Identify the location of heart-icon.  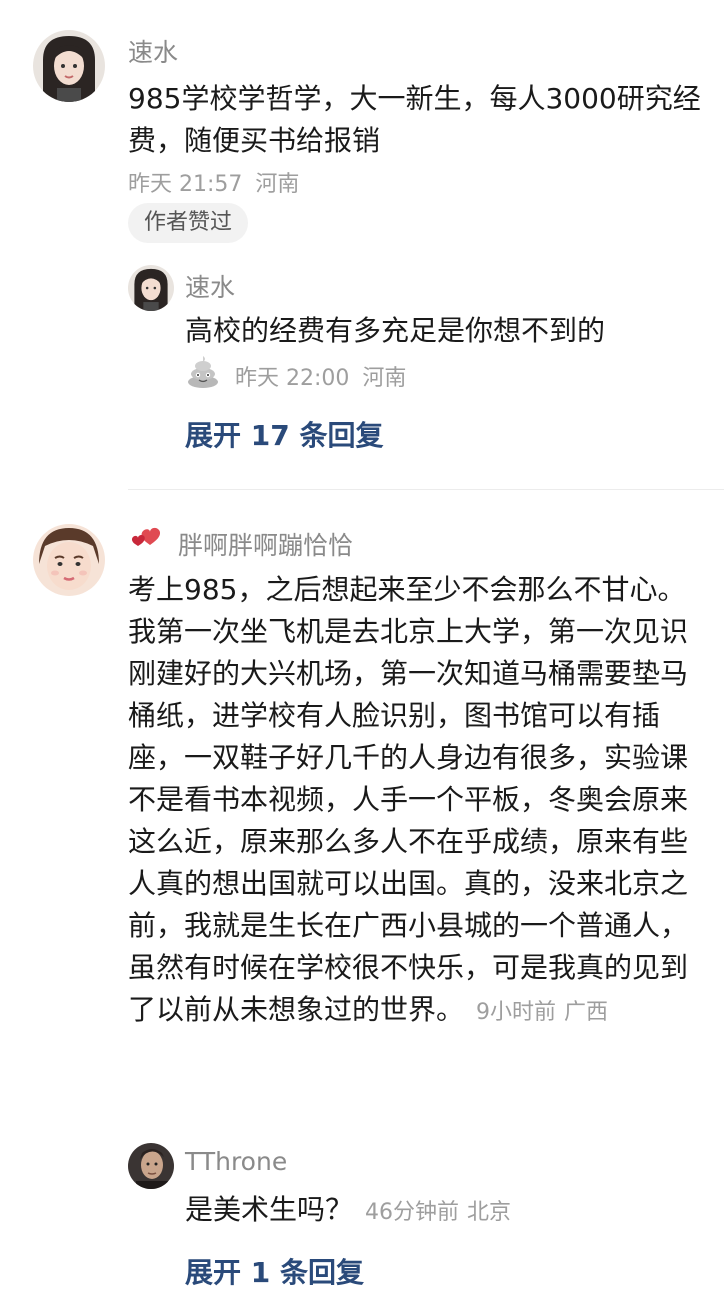
(145, 544).